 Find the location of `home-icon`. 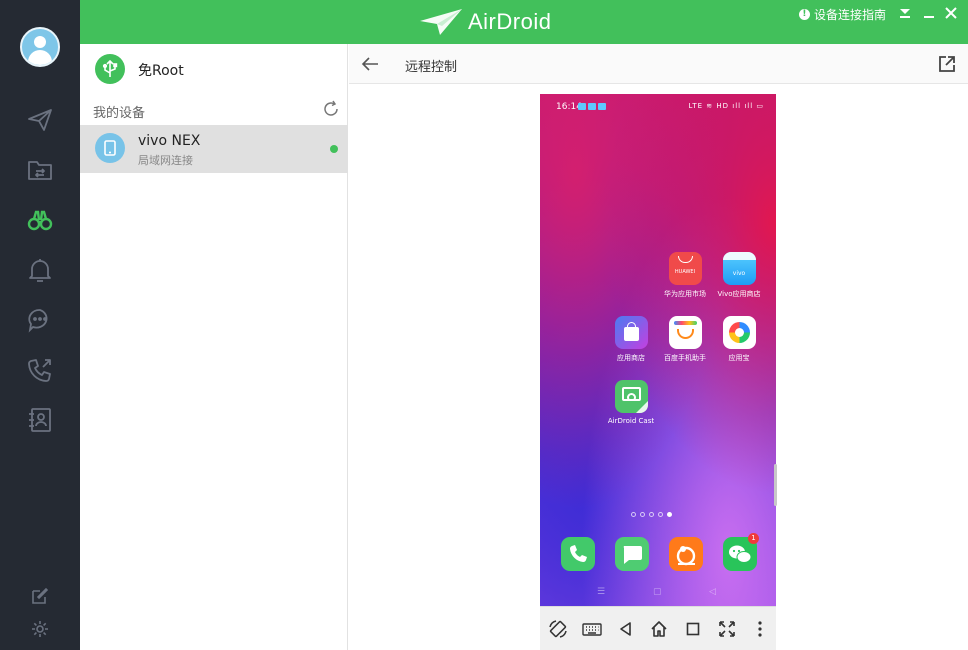

home-icon is located at coordinates (659, 629).